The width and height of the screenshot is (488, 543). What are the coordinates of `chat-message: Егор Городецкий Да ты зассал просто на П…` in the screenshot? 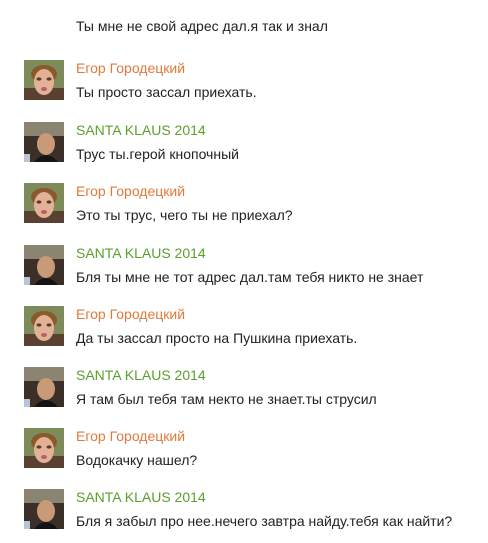 It's located at (244, 332).